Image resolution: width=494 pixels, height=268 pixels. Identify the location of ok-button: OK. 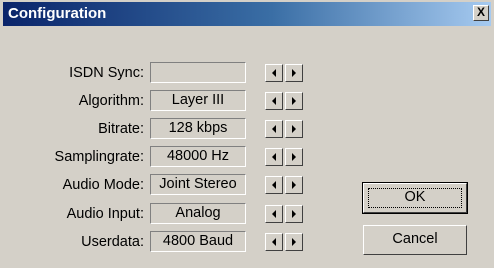
(415, 198).